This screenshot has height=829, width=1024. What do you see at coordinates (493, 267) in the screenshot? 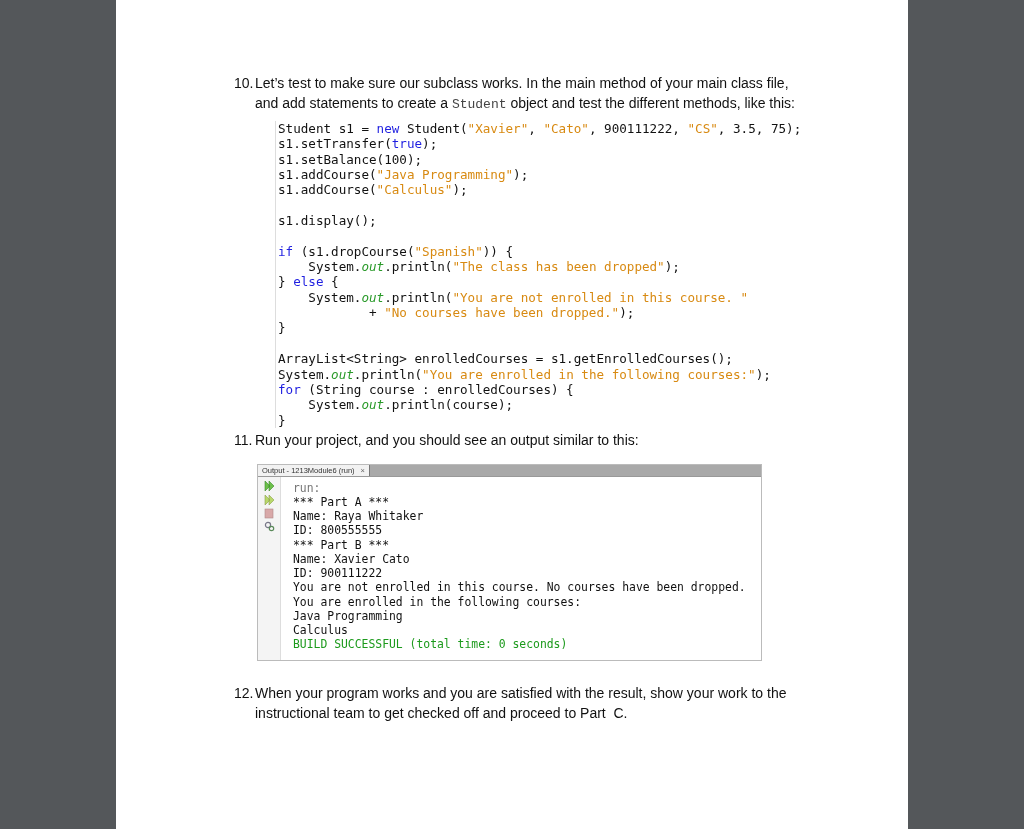
I see `code-line: System.out.println("The class has been dropped");` at bounding box center [493, 267].